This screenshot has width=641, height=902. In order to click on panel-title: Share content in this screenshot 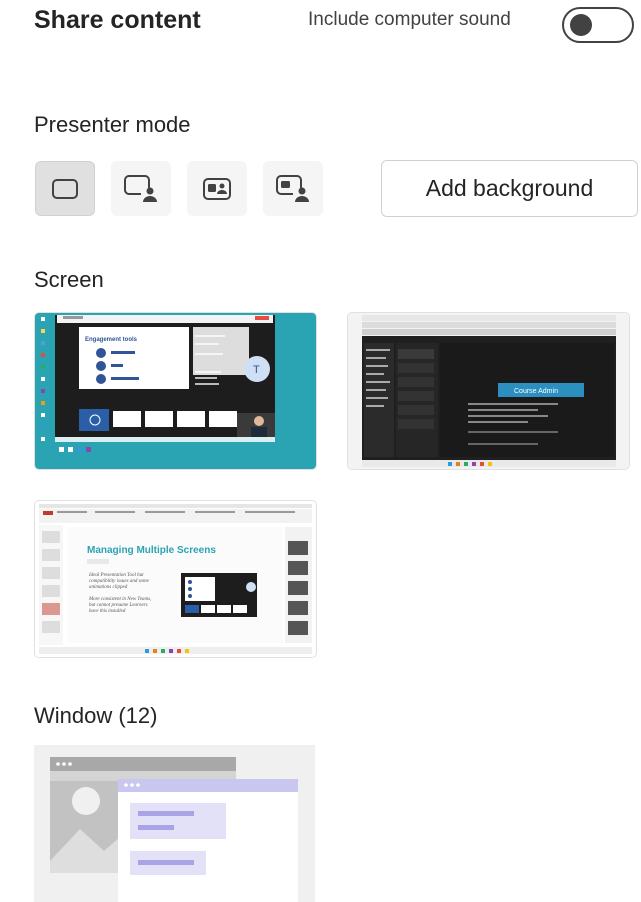, I will do `click(117, 20)`.